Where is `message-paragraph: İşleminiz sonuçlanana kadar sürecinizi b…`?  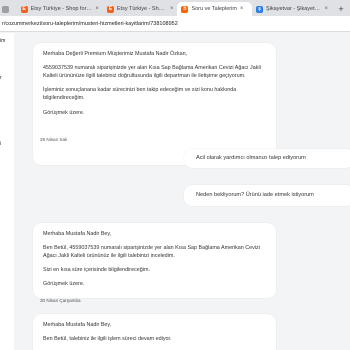
message-paragraph: İşleminiz sonuçlanana kadar sürecinizi b… is located at coordinates (140, 94).